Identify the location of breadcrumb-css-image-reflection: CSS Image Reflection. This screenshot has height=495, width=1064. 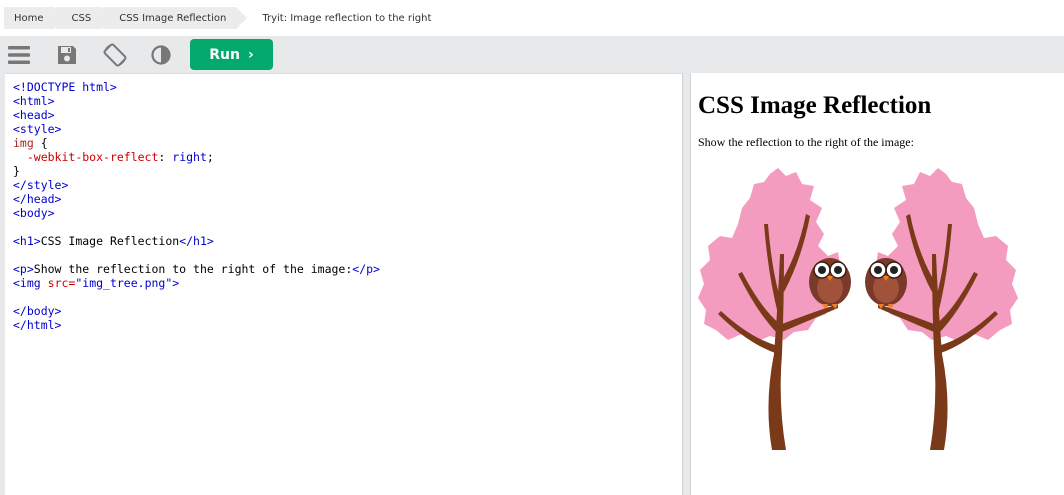
(175, 18).